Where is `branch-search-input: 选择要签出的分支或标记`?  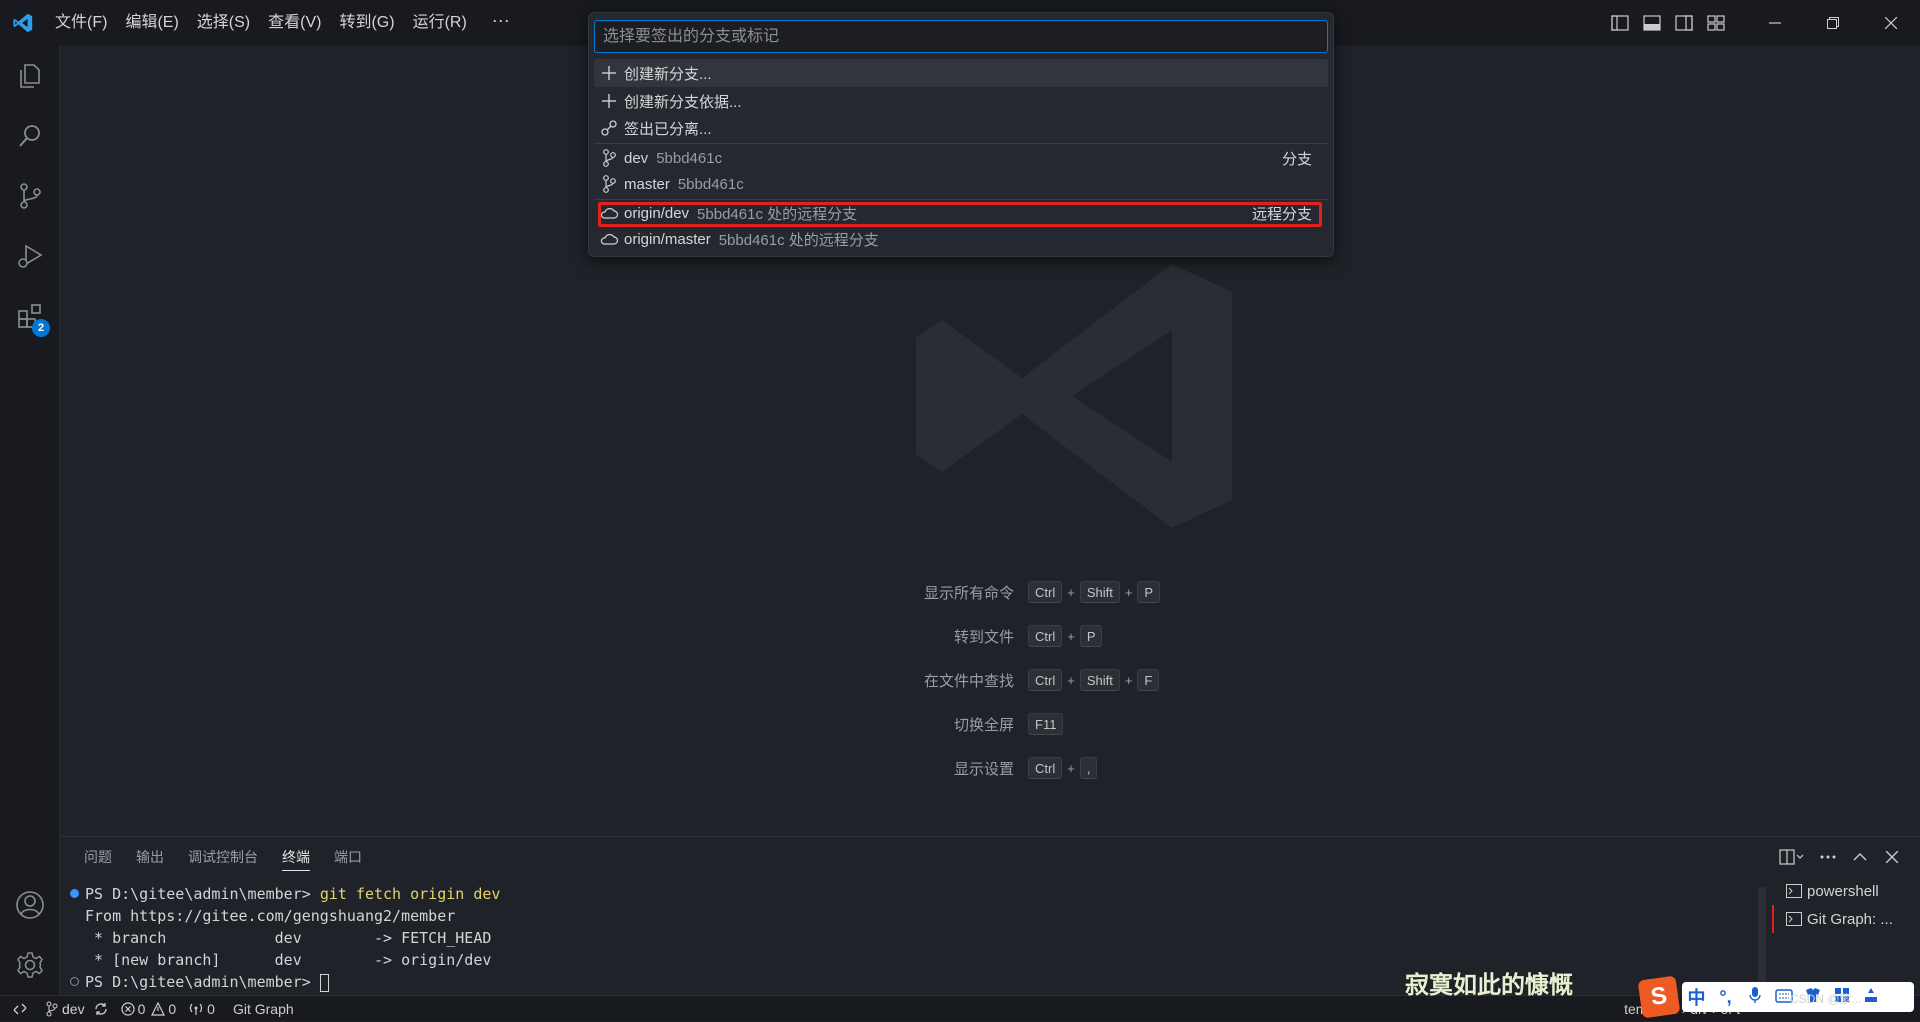
branch-search-input: 选择要签出的分支或标记 is located at coordinates (961, 36).